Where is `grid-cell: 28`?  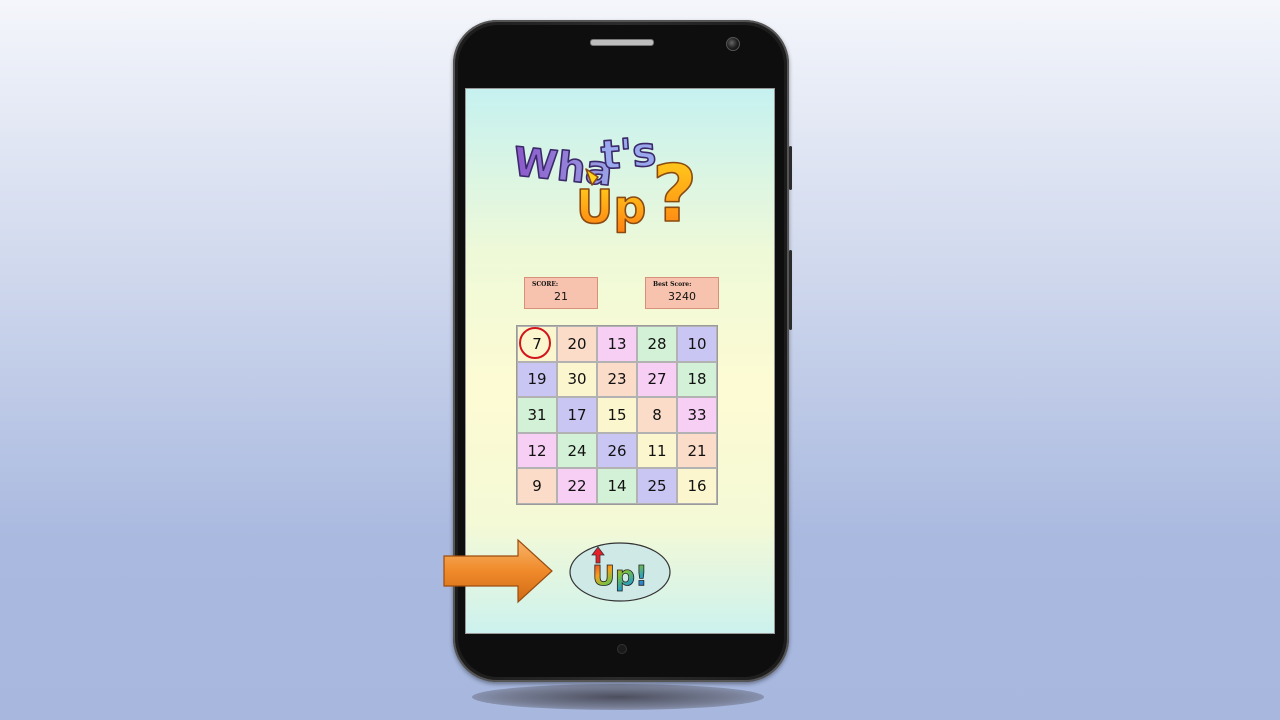 grid-cell: 28 is located at coordinates (657, 344).